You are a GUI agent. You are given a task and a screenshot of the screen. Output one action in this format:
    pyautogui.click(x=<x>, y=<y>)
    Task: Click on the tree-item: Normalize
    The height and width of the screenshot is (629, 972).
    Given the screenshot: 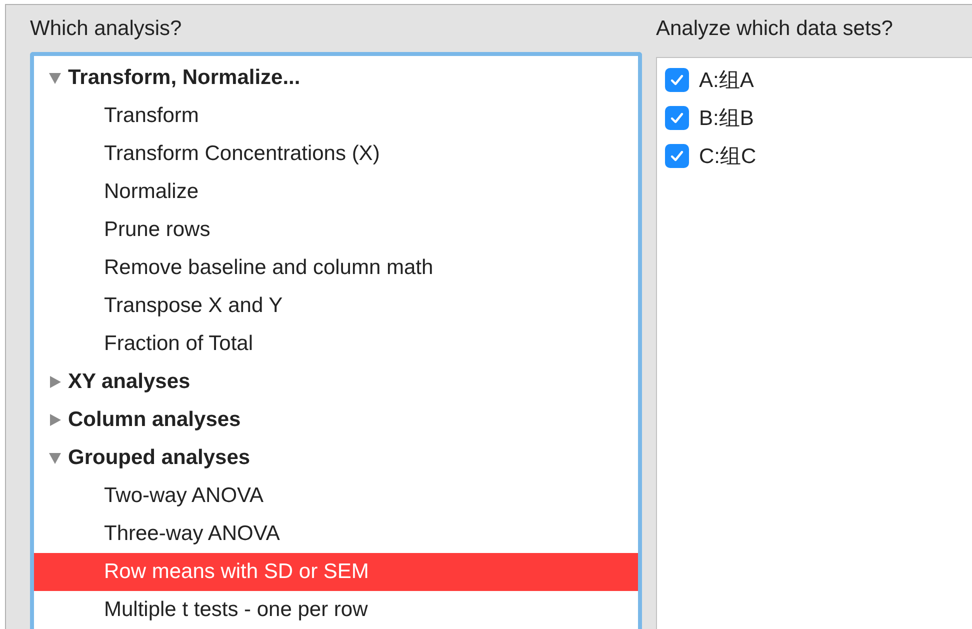 What is the action you would take?
    pyautogui.click(x=336, y=192)
    